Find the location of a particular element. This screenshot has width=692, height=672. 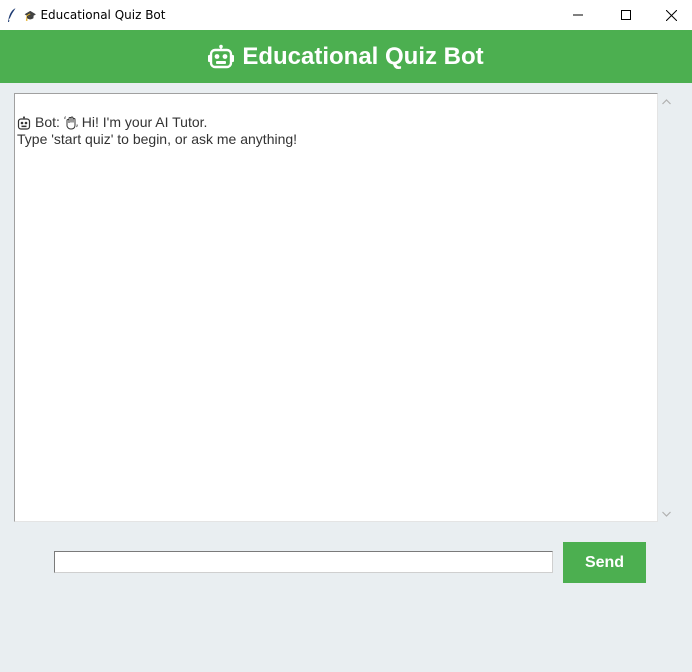

waving-hand-icon is located at coordinates (71, 122).